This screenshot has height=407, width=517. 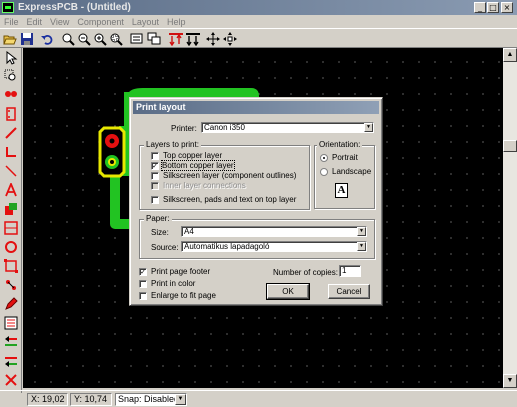 What do you see at coordinates (274, 231) in the screenshot?
I see `paper-size-select: A4 ▼` at bounding box center [274, 231].